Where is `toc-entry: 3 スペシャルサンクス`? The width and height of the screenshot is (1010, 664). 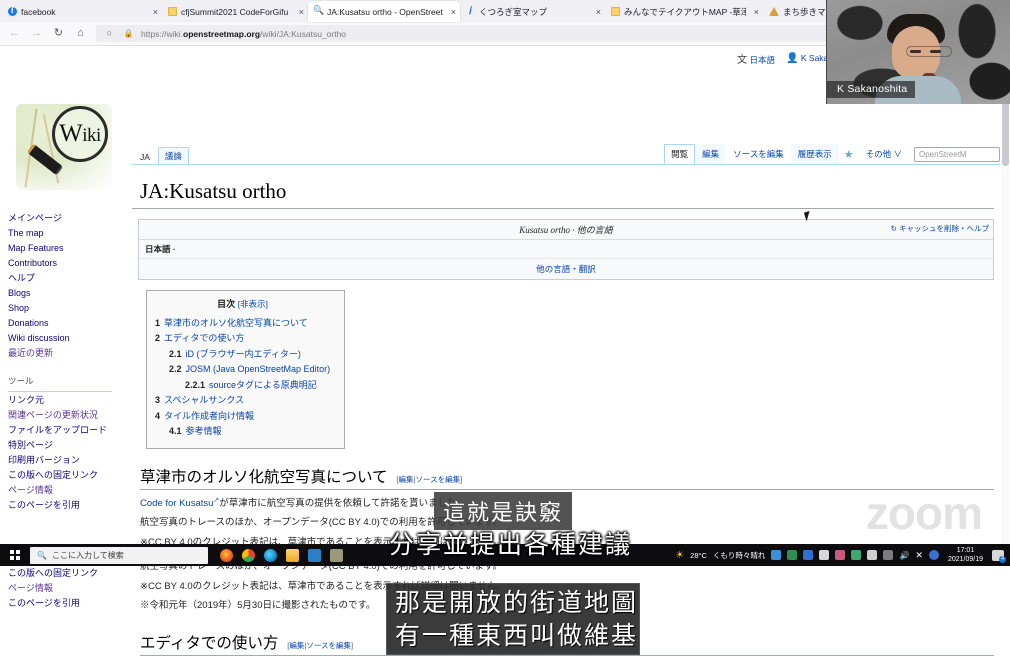 toc-entry: 3 スペシャルサンクス is located at coordinates (242, 401).